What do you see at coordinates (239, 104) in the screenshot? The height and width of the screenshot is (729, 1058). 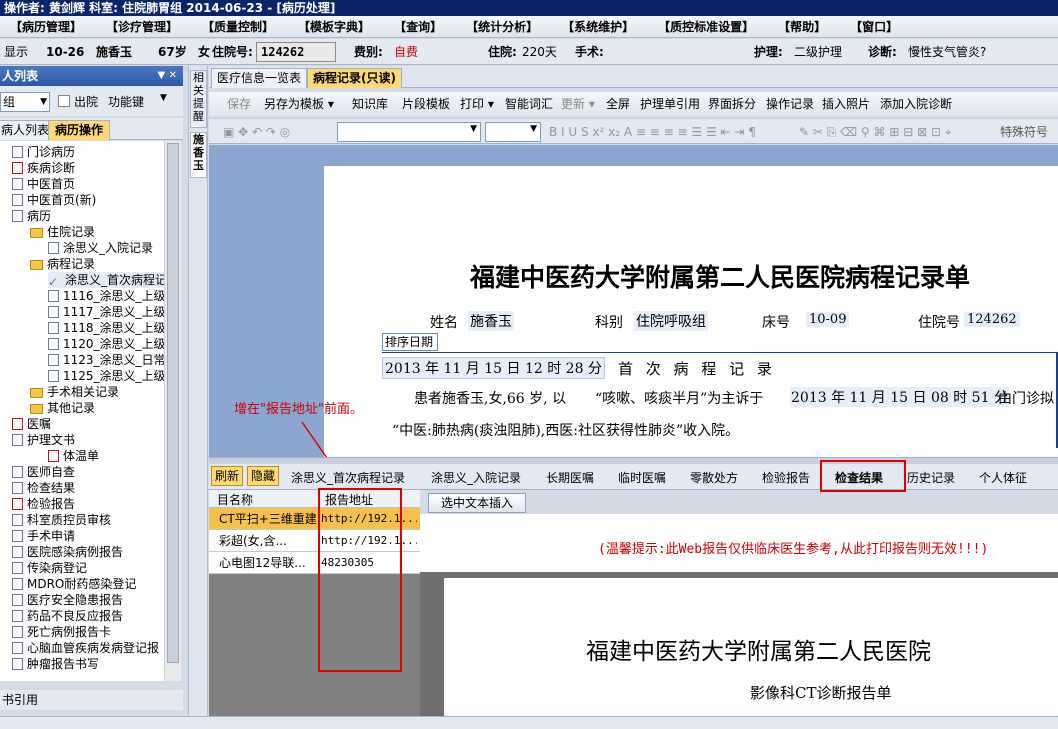 I see `save-button: 保存` at bounding box center [239, 104].